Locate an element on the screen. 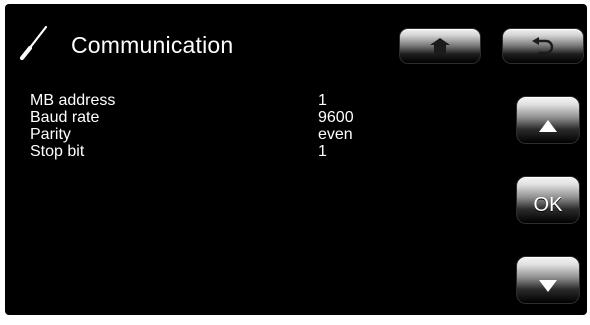 Image resolution: width=590 pixels, height=325 pixels. parameter-value: 9600 is located at coordinates (336, 117).